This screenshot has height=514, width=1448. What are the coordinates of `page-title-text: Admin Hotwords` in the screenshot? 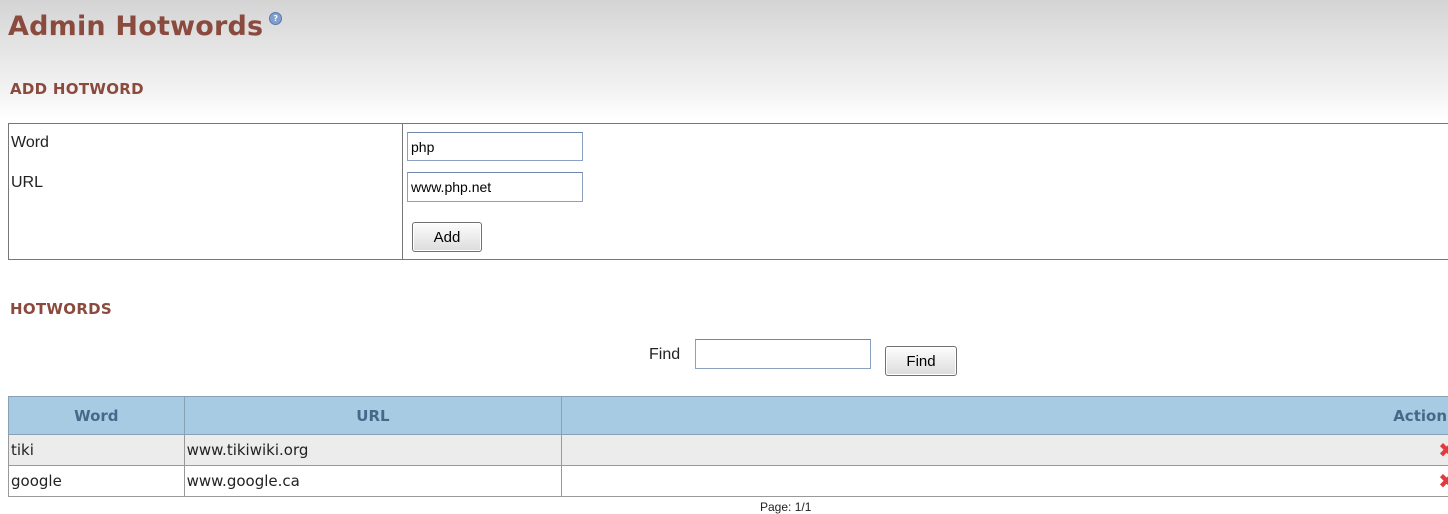 It's located at (135, 26).